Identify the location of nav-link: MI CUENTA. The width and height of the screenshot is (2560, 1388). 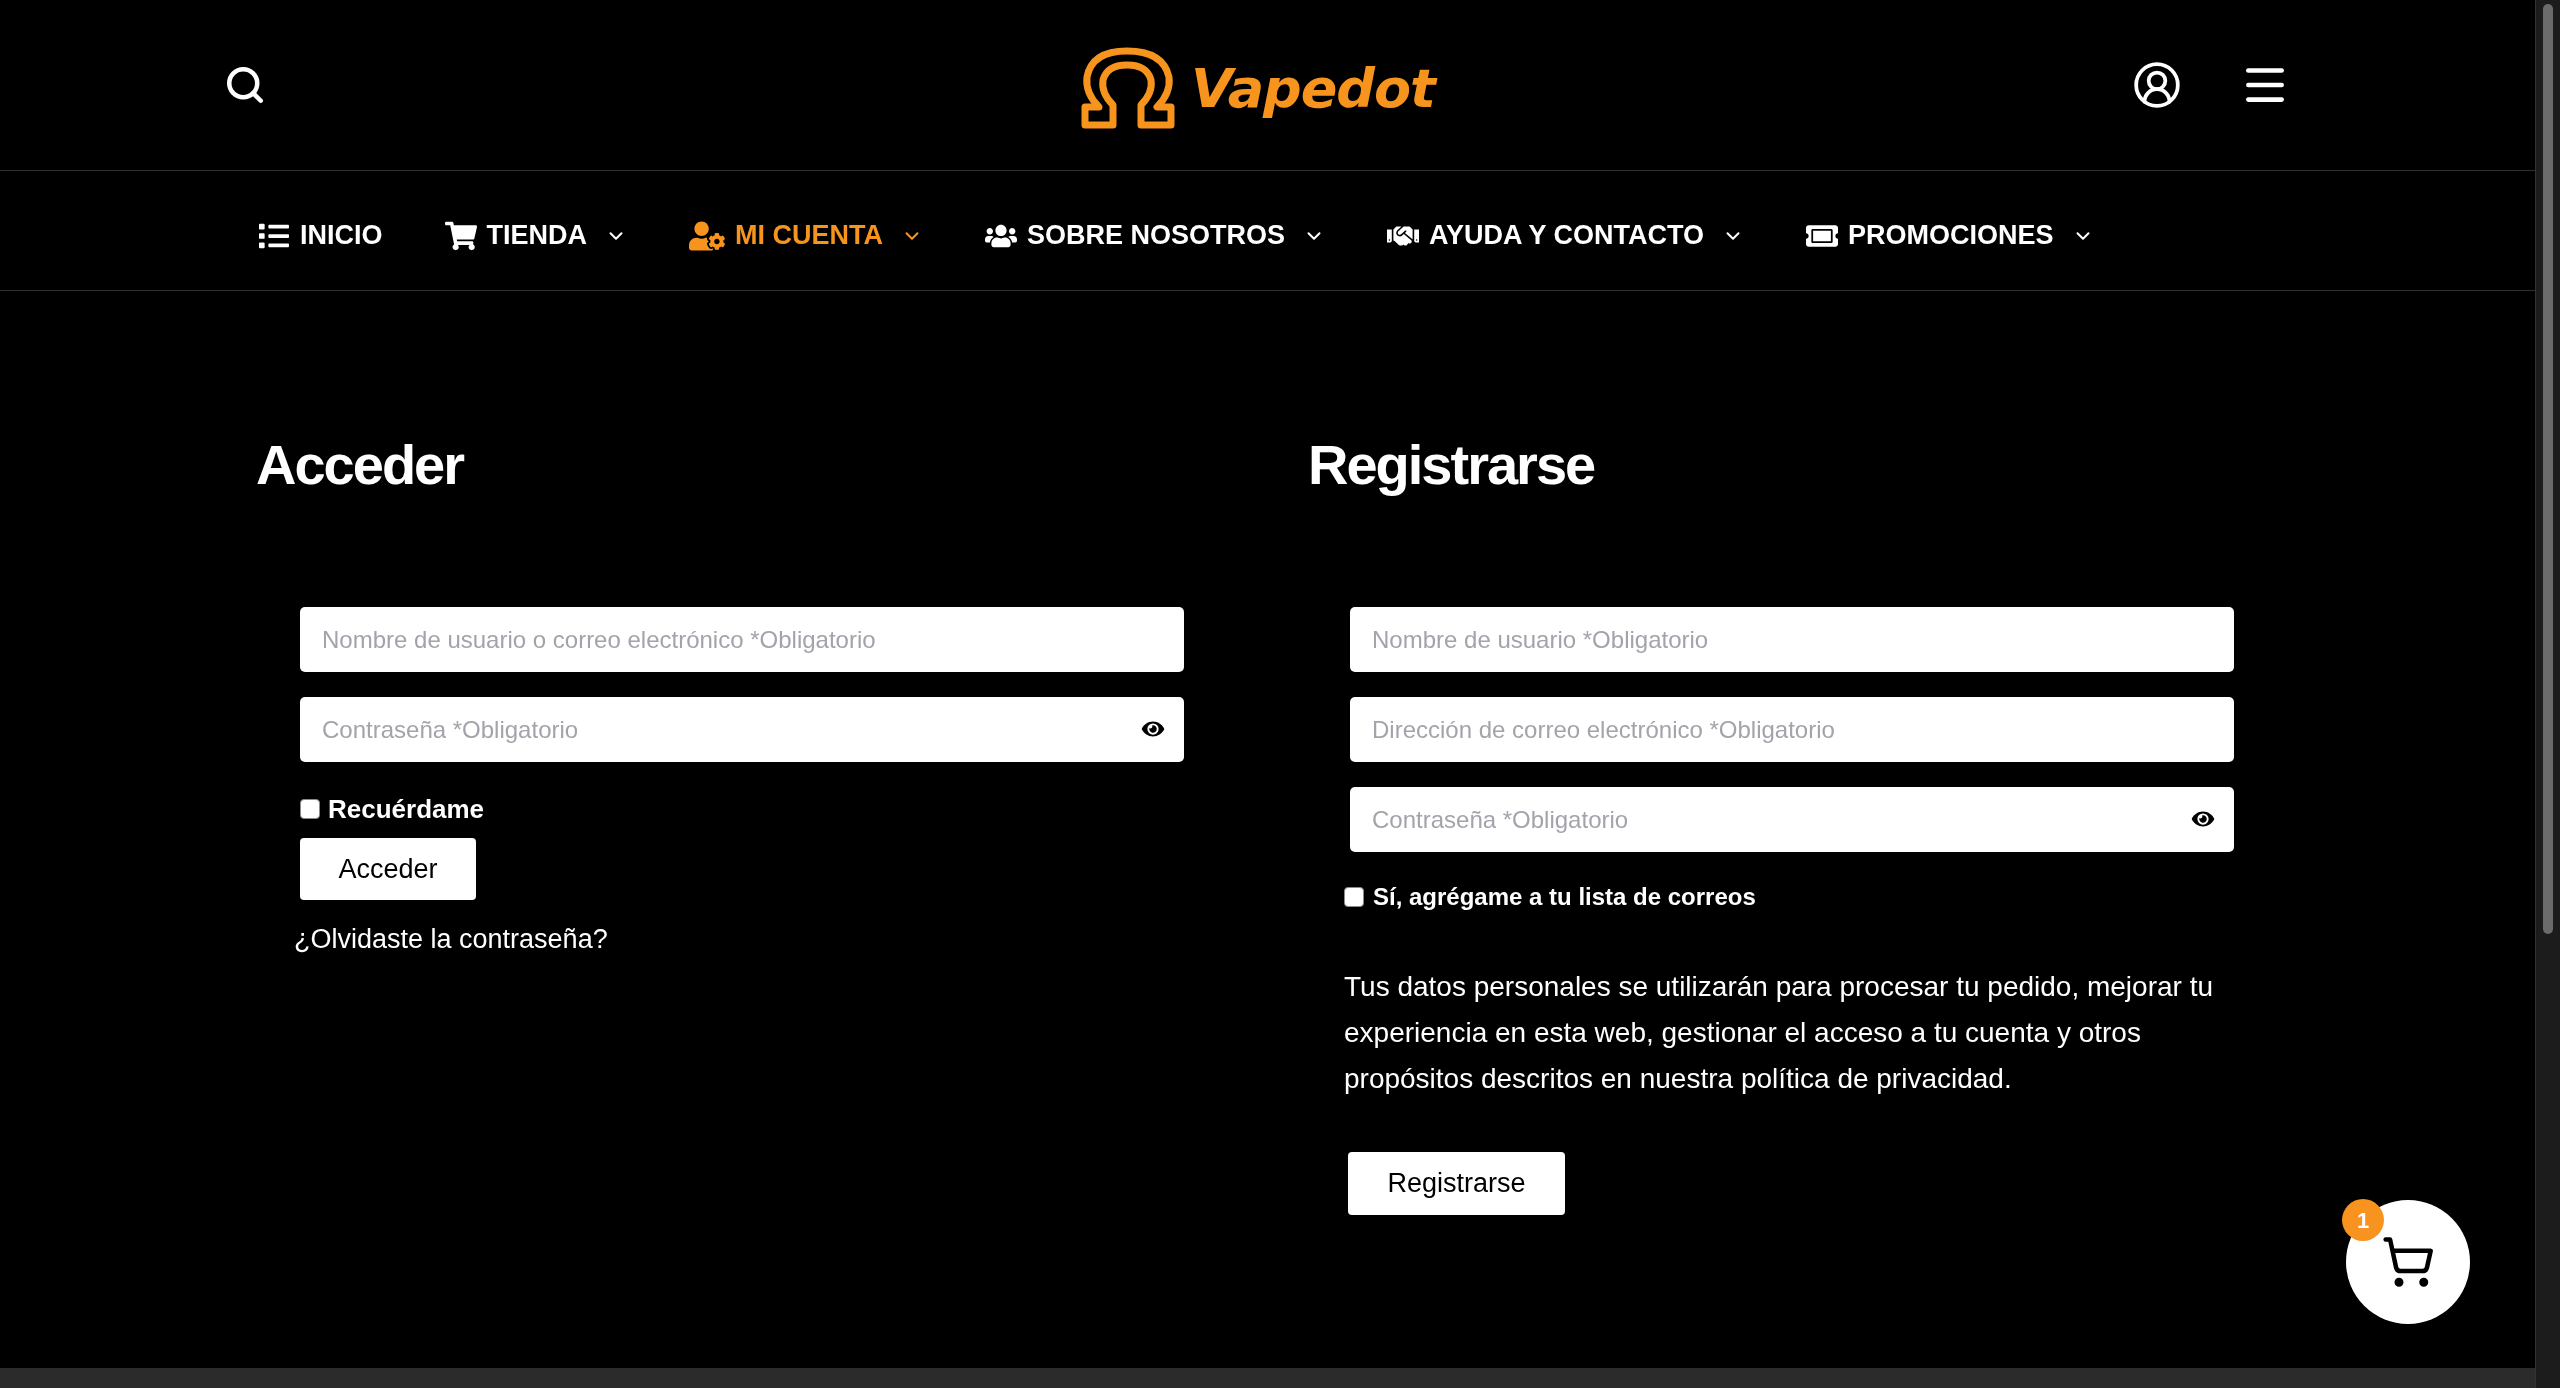
(806, 235).